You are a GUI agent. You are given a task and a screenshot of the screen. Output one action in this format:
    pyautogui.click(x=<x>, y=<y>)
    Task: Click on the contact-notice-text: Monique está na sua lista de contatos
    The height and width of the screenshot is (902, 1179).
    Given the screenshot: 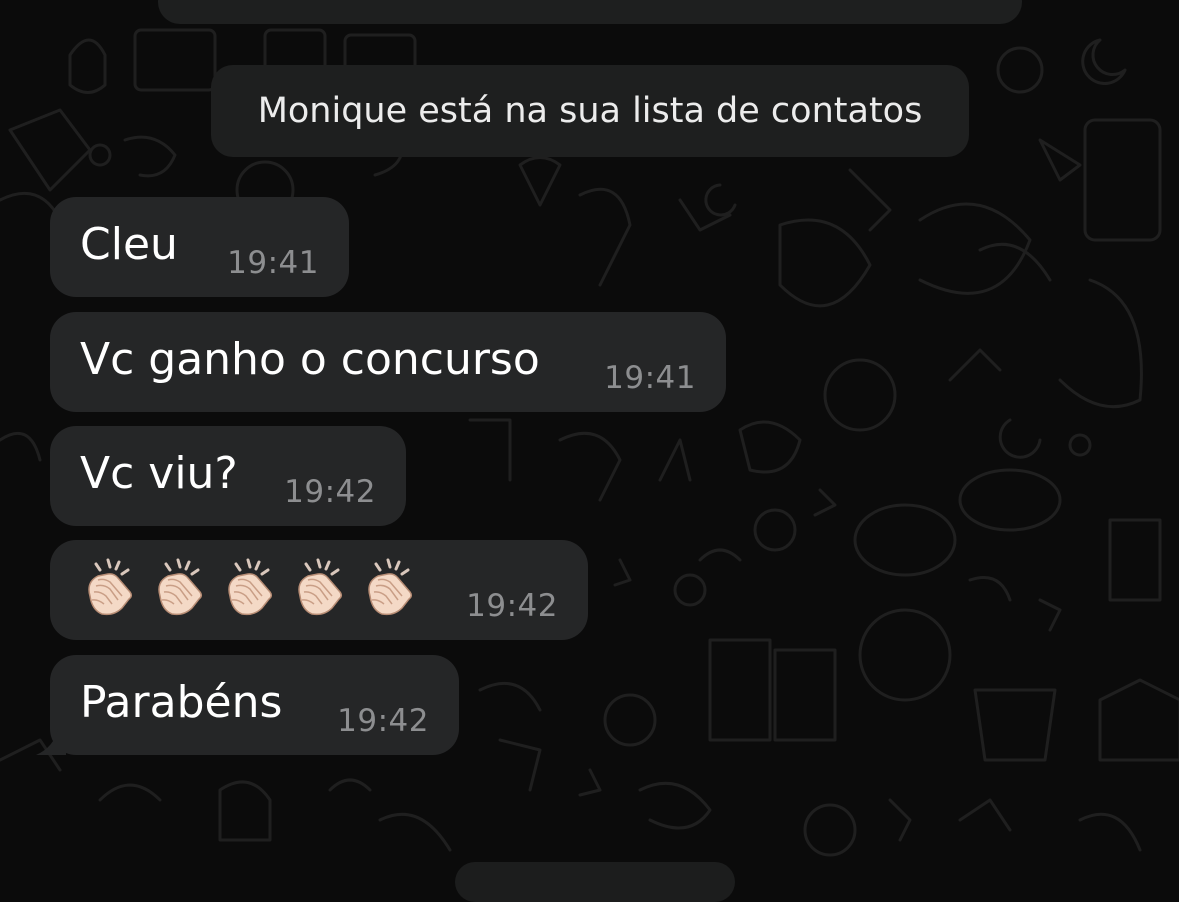 What is the action you would take?
    pyautogui.click(x=590, y=111)
    